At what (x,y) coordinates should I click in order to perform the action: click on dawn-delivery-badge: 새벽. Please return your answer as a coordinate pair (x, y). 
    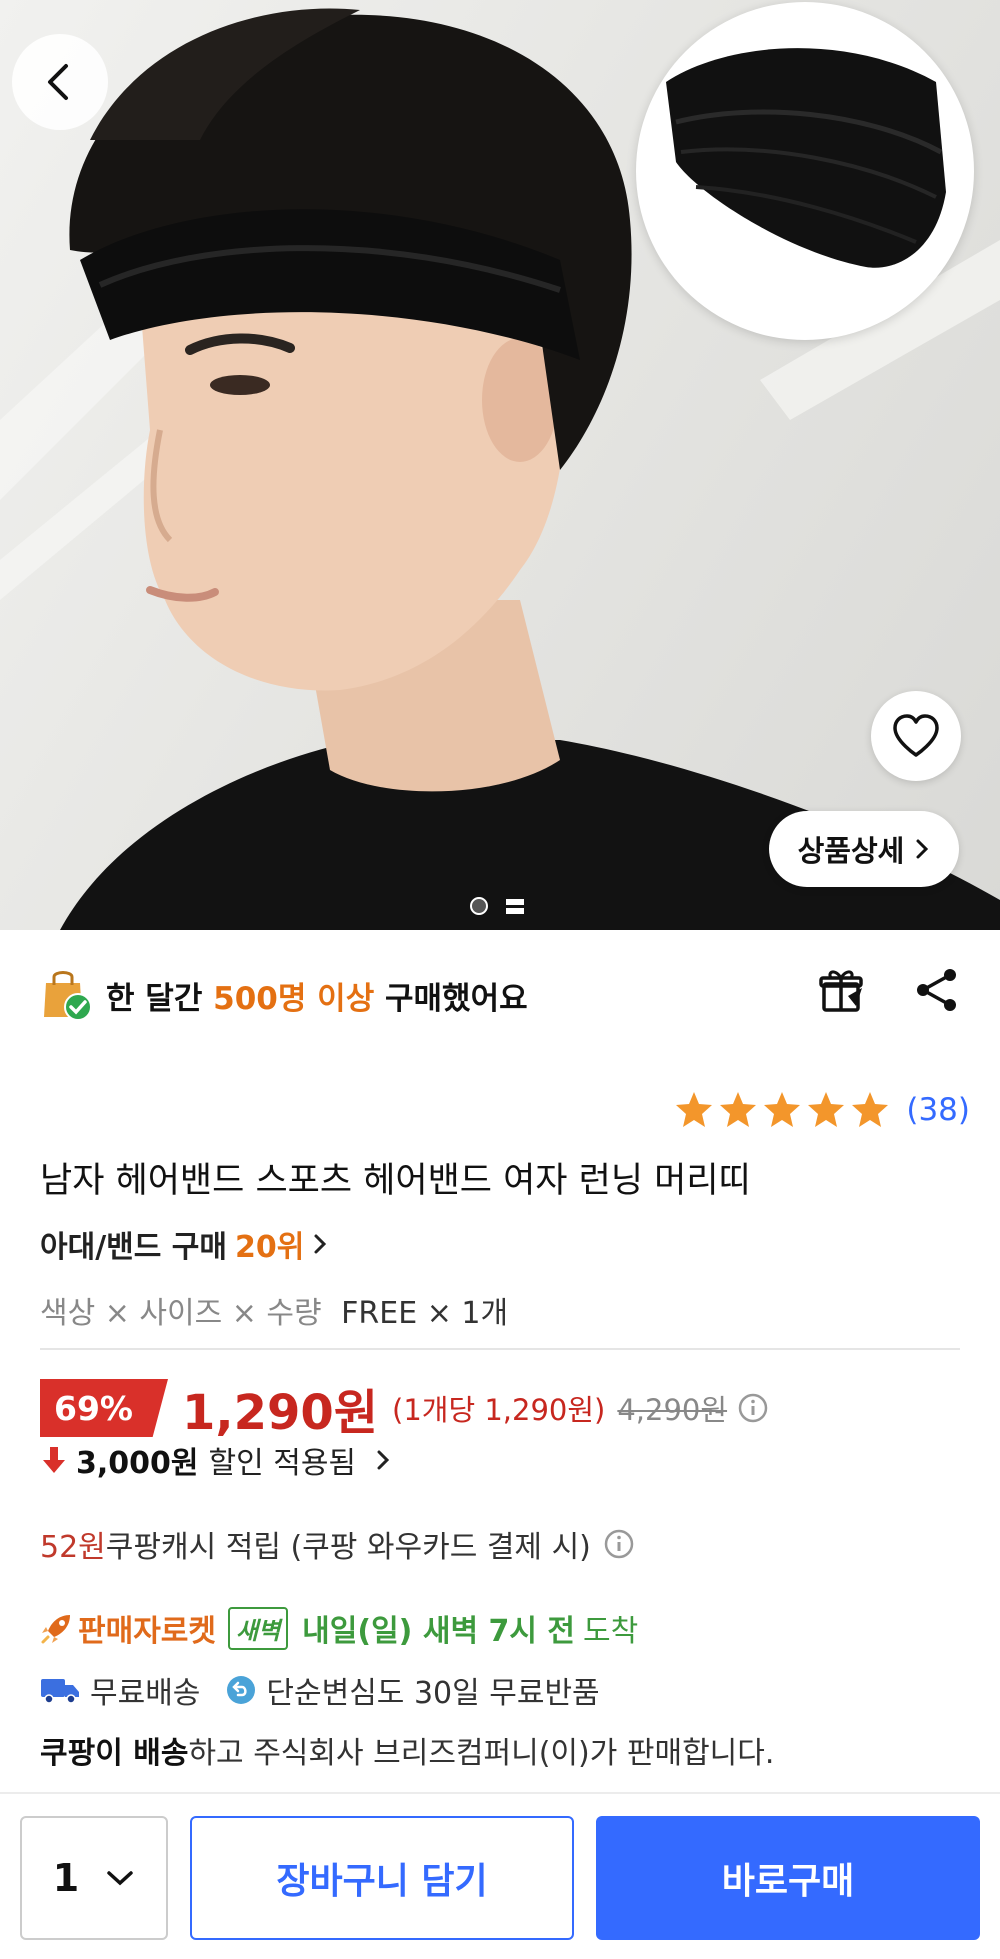
    Looking at the image, I should click on (258, 1628).